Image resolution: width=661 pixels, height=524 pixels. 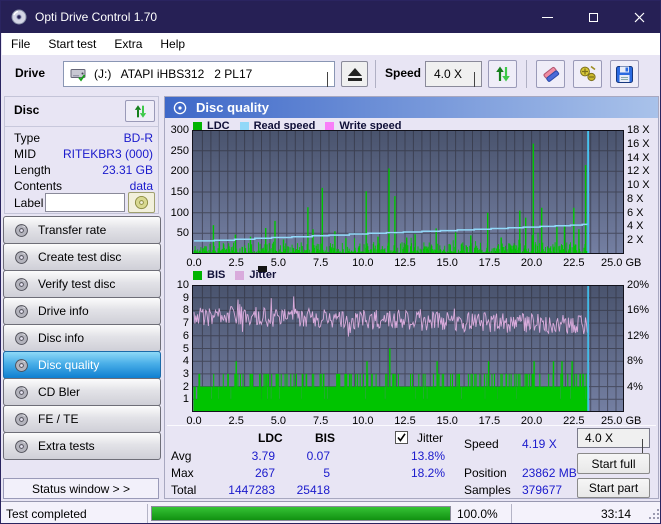 I want to click on axis-tick-label: 6, so click(x=185, y=335).